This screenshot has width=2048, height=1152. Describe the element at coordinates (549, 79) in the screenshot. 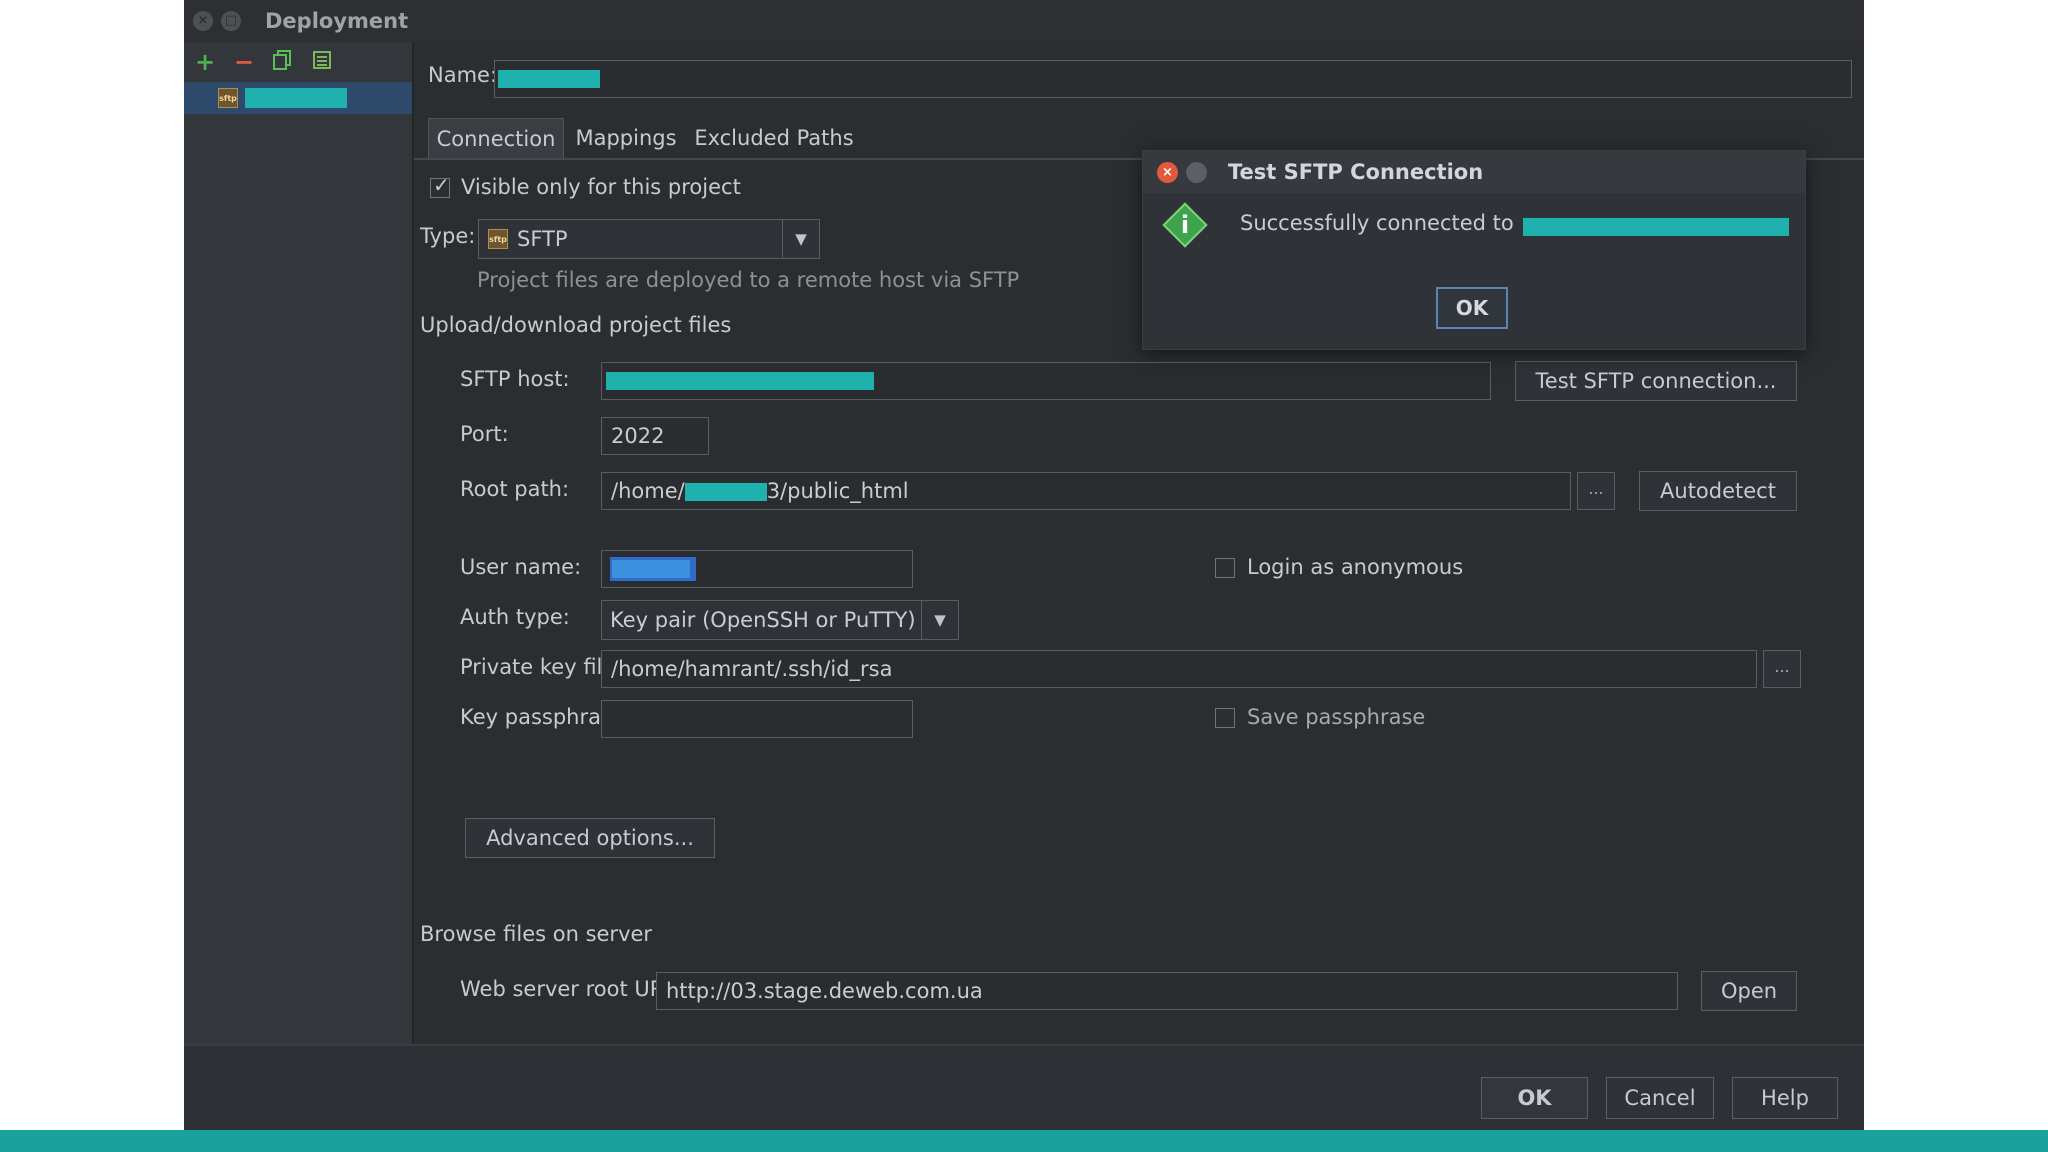

I see `redacted-name-value` at that location.